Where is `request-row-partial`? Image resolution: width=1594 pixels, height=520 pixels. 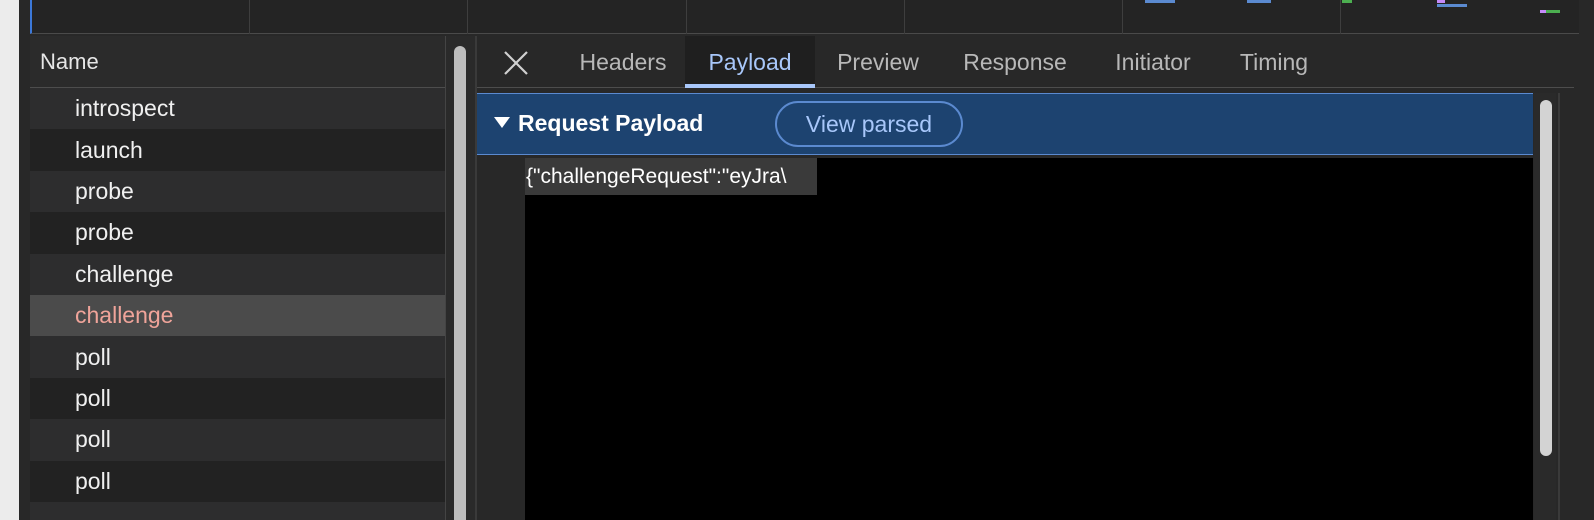 request-row-partial is located at coordinates (237, 510).